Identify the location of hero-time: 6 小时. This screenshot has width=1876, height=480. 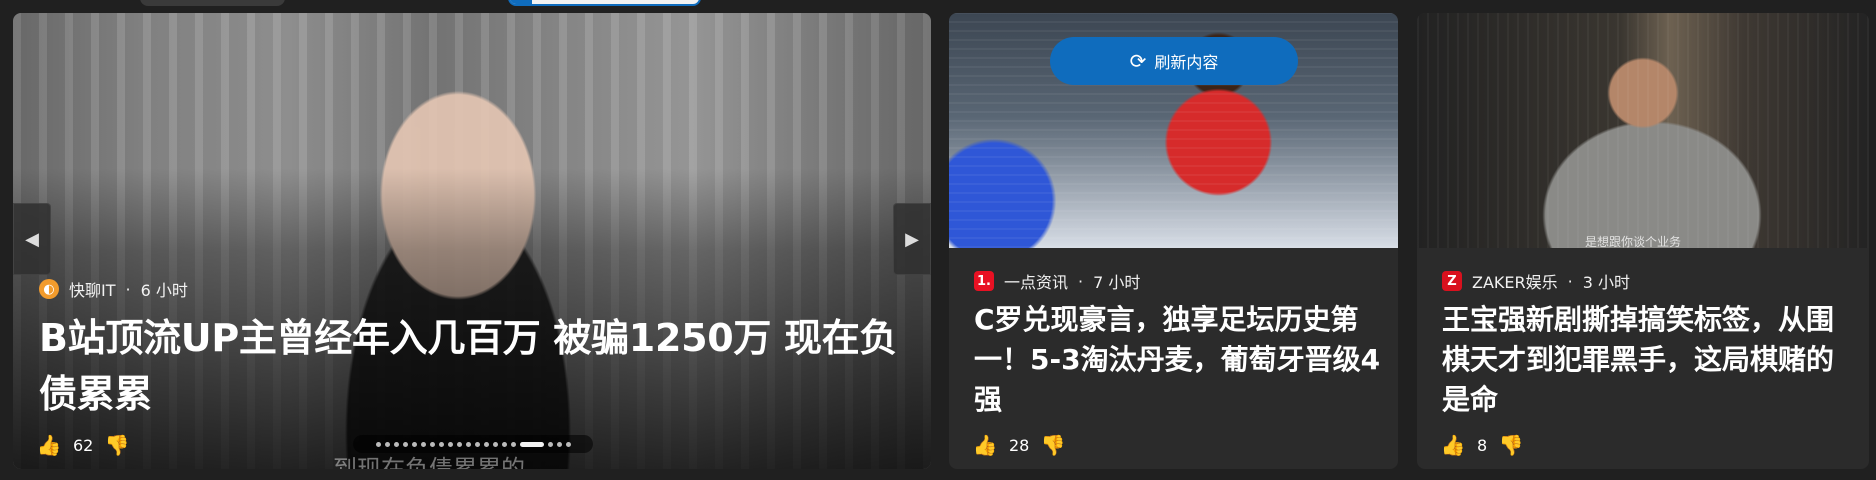
(164, 290).